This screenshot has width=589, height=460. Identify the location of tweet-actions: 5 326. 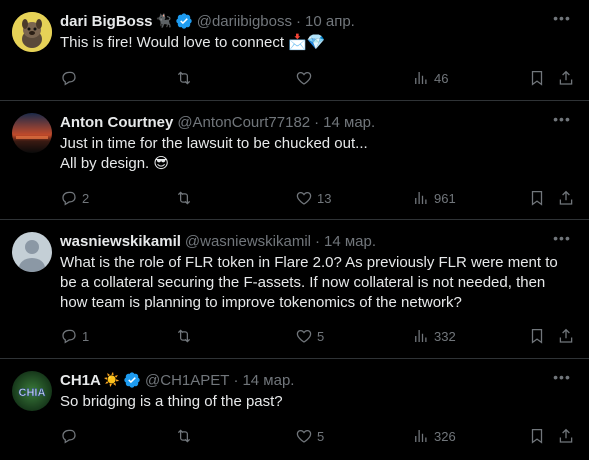
(317, 436).